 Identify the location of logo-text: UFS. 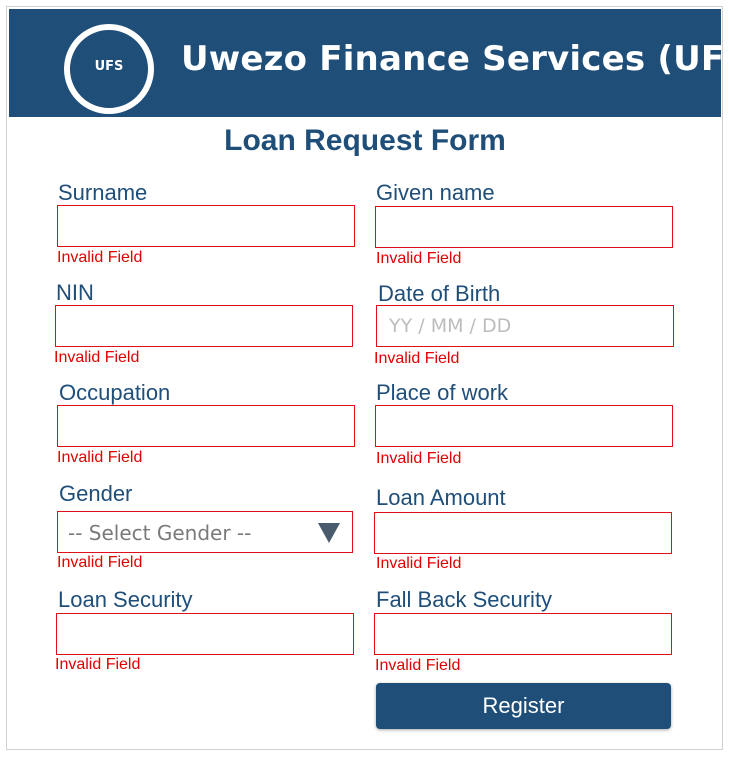
(109, 66).